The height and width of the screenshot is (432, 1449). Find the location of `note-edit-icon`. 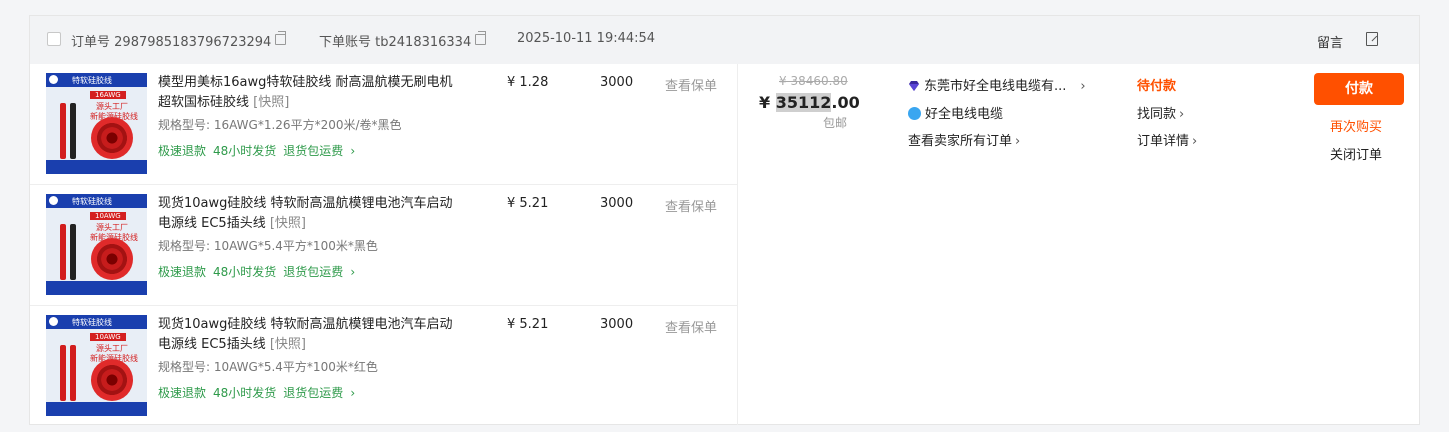

note-edit-icon is located at coordinates (1372, 39).